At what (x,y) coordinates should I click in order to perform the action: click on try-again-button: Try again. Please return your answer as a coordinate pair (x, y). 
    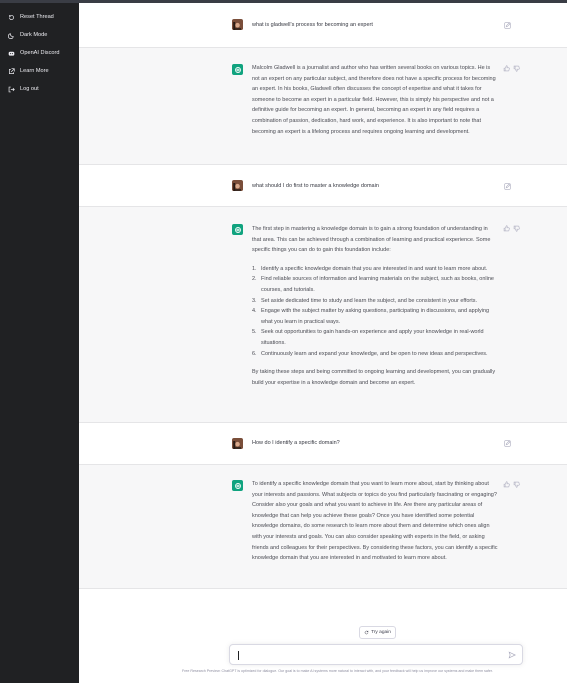
    Looking at the image, I should click on (377, 632).